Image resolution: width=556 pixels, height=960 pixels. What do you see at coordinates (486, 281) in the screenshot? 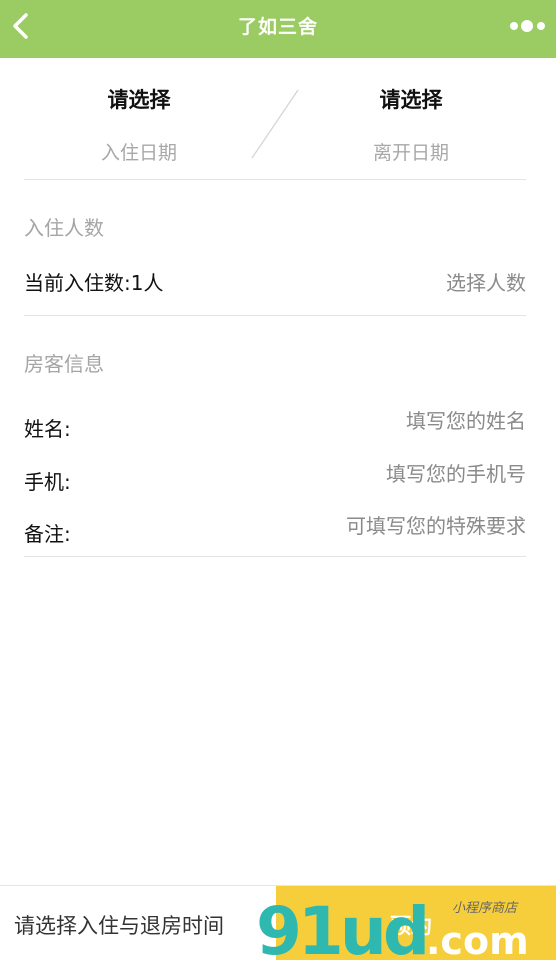
I see `select-guest-count-button: 选择人数` at bounding box center [486, 281].